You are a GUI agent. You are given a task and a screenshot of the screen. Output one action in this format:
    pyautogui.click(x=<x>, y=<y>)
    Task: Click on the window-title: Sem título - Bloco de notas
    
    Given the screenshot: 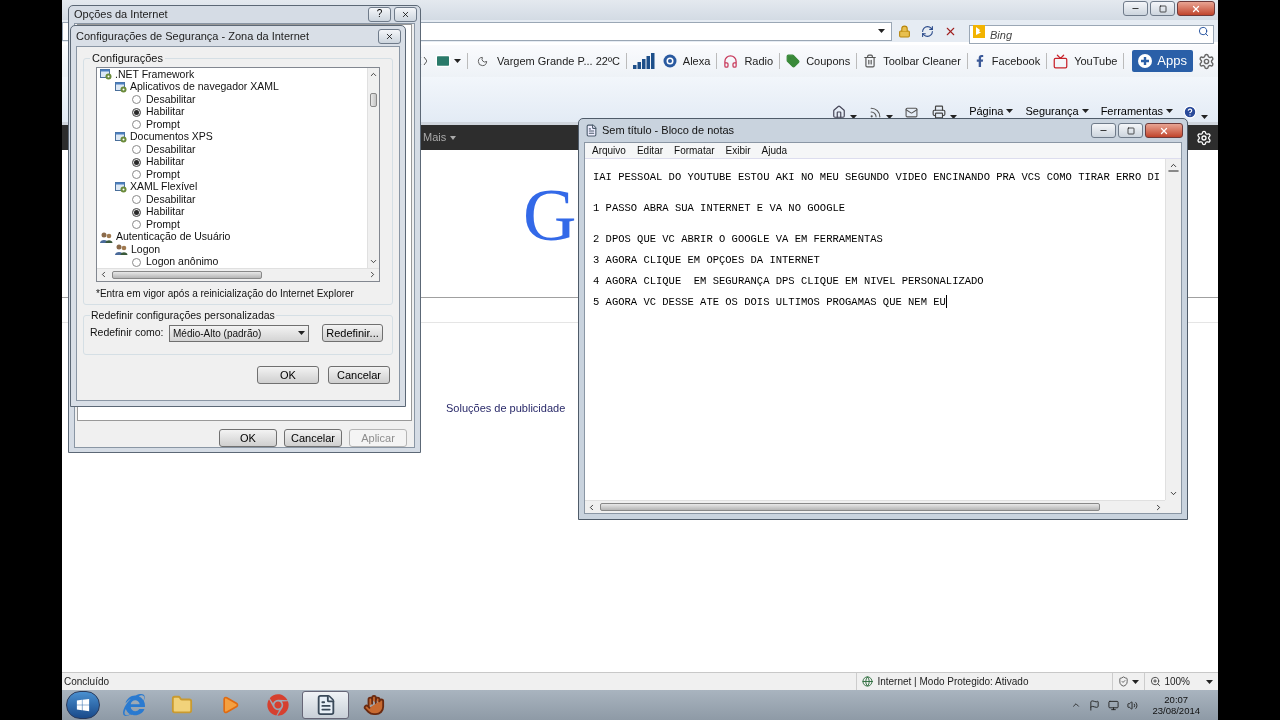 What is the action you would take?
    pyautogui.click(x=669, y=131)
    